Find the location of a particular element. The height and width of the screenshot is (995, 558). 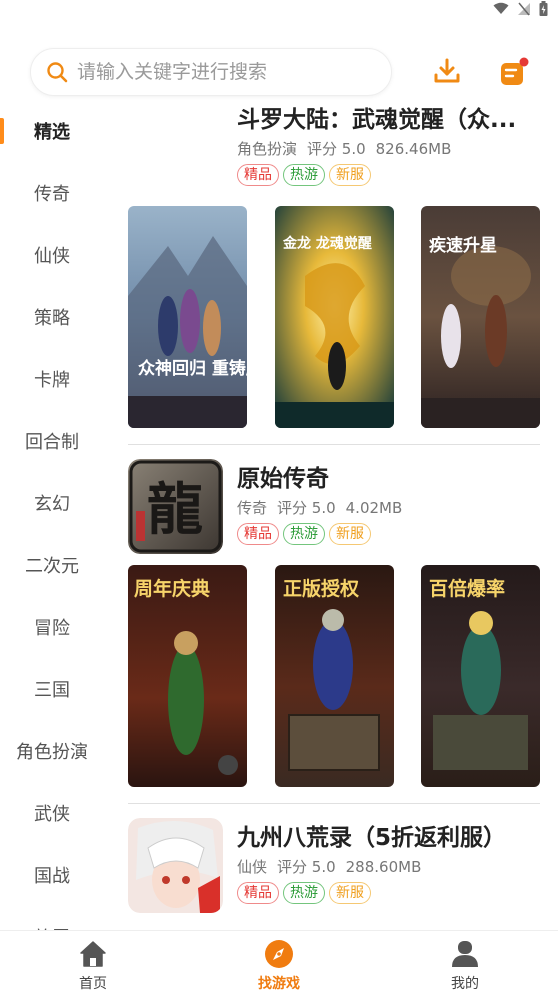

sidebar-item-label: 三国 is located at coordinates (52, 690).